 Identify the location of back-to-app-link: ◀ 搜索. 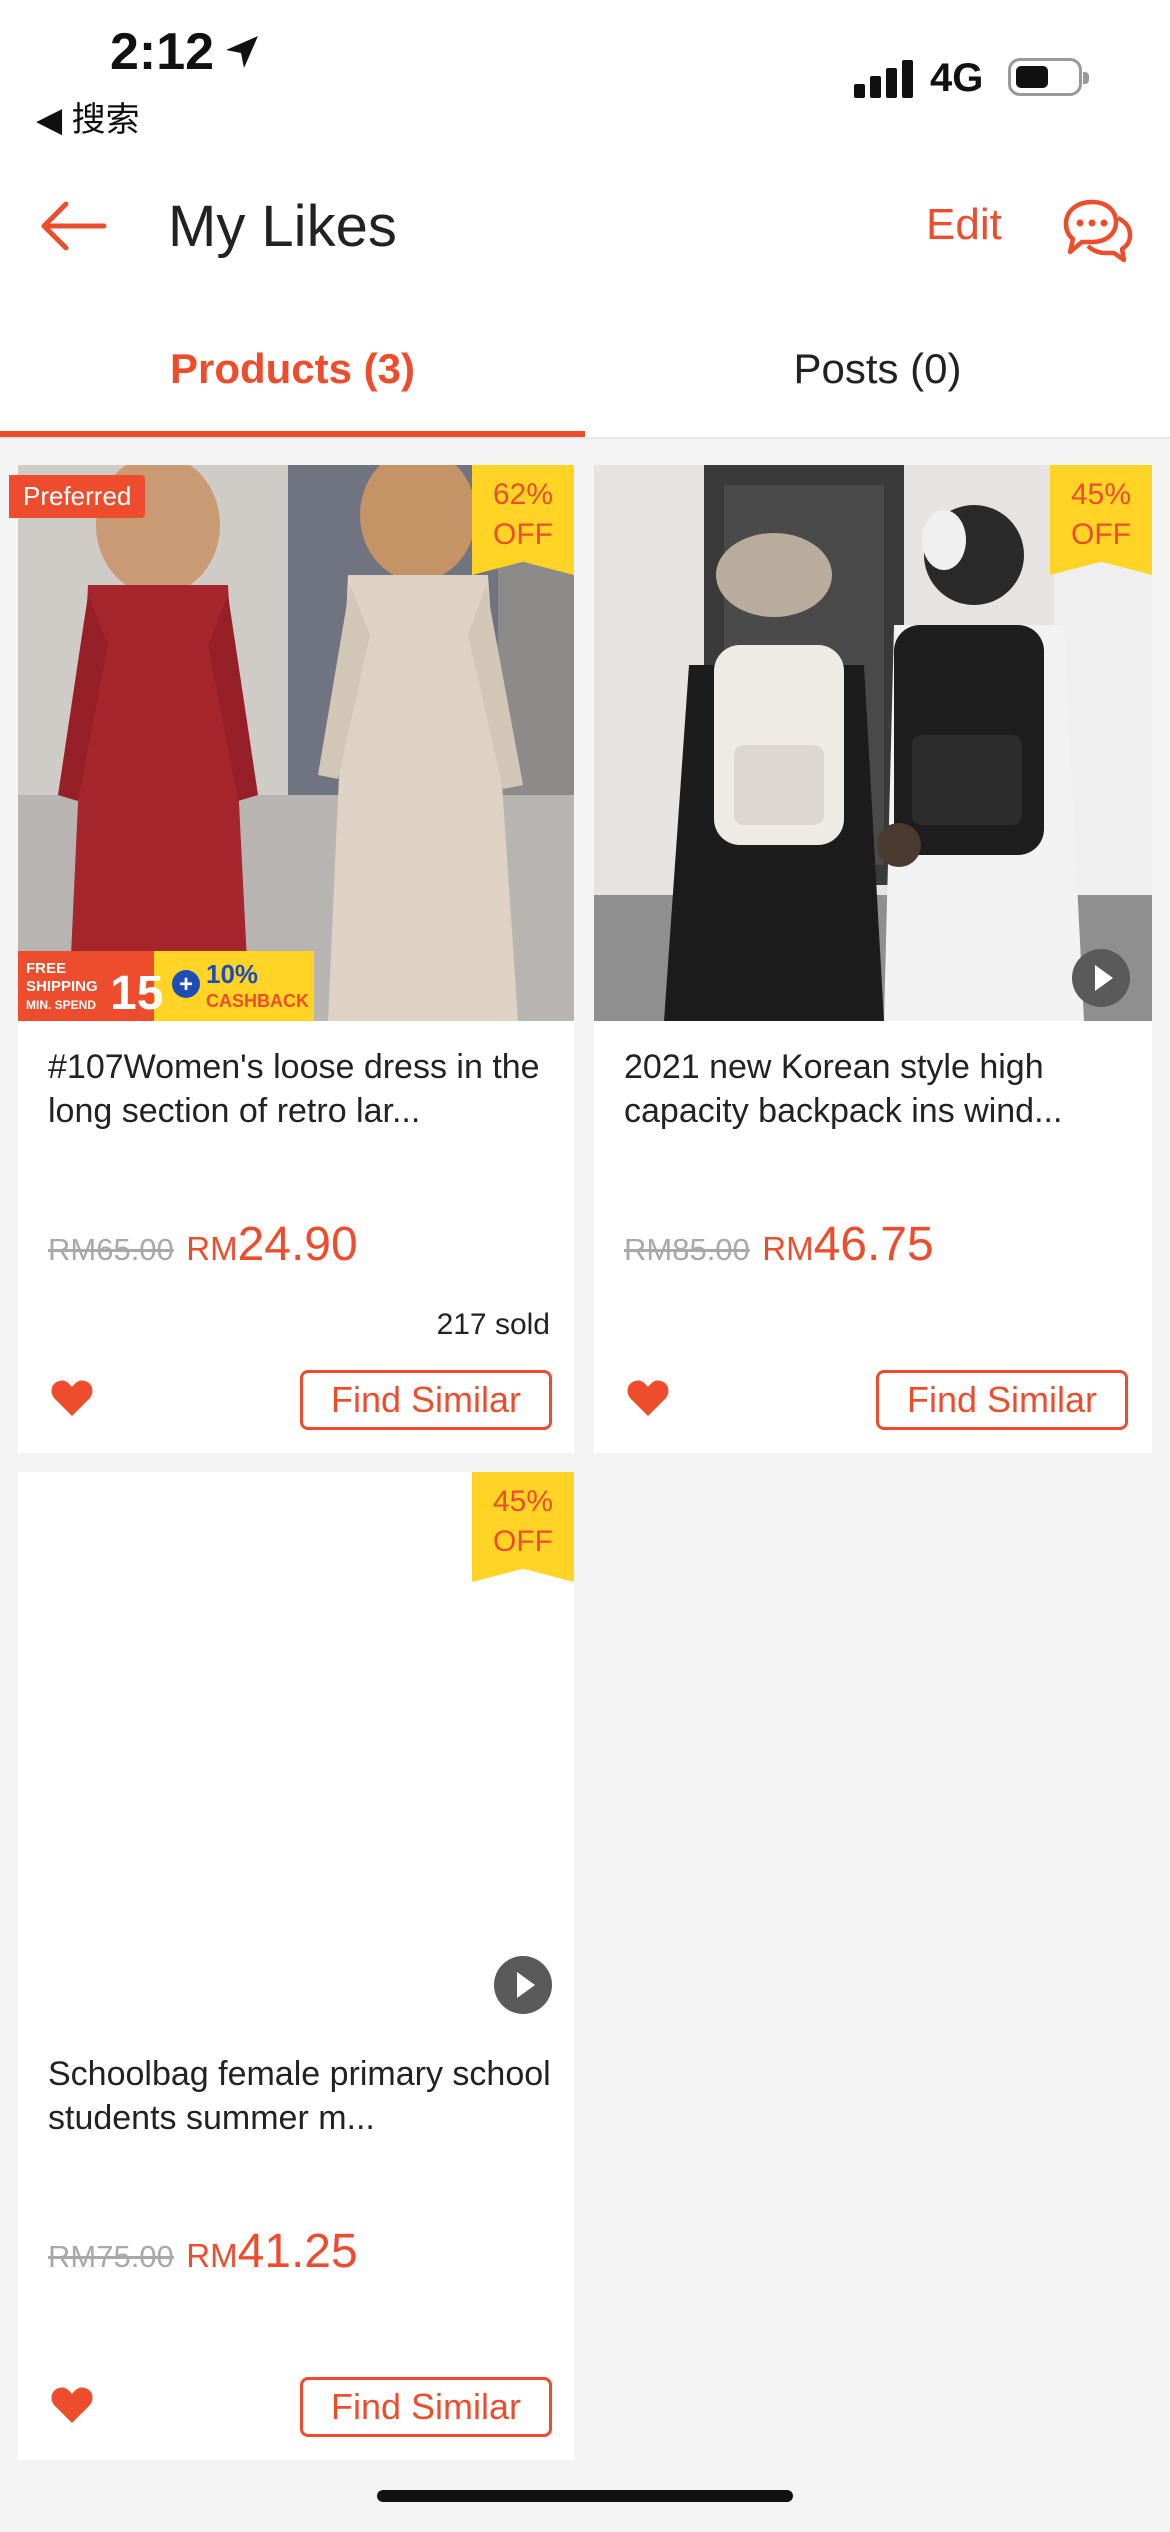
(88, 116).